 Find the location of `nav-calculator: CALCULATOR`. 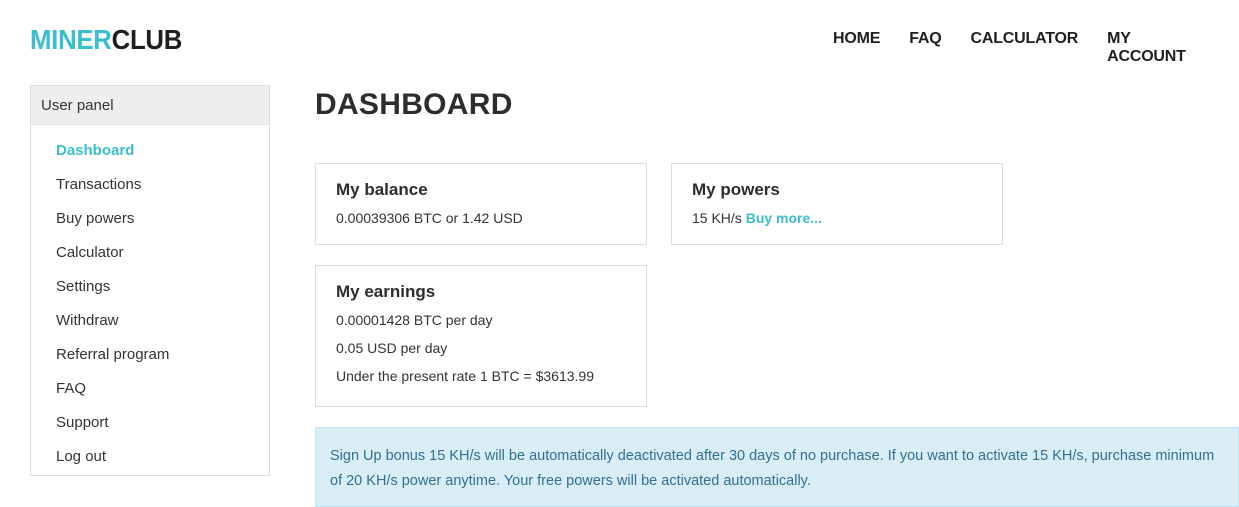

nav-calculator: CALCULATOR is located at coordinates (1025, 48).